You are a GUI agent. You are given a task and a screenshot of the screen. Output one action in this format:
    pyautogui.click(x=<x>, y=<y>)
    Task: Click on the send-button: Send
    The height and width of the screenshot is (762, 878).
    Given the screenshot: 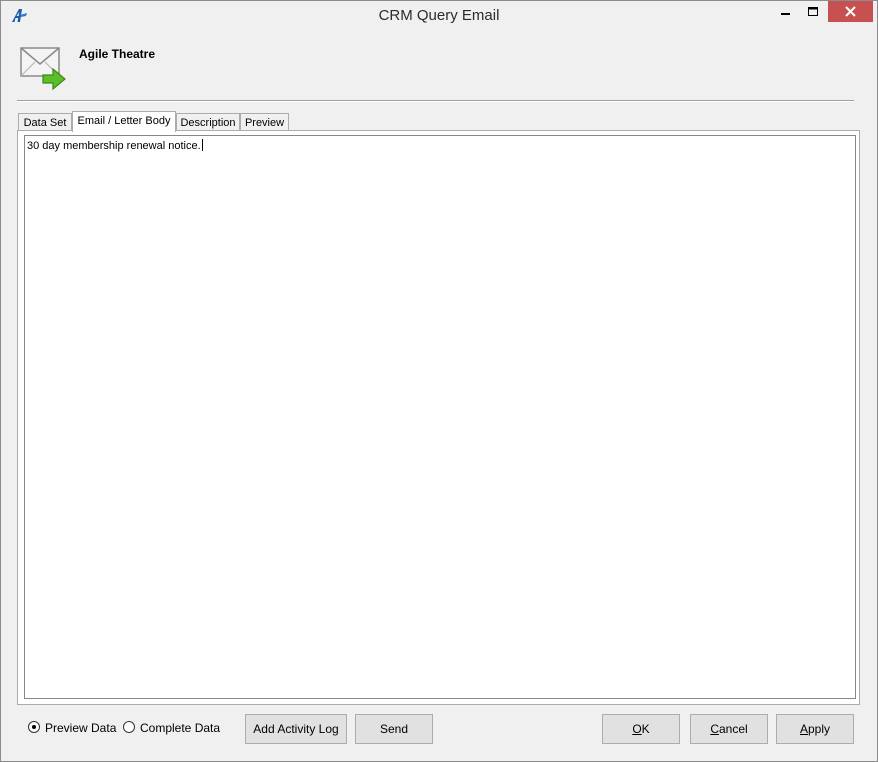 What is the action you would take?
    pyautogui.click(x=394, y=729)
    